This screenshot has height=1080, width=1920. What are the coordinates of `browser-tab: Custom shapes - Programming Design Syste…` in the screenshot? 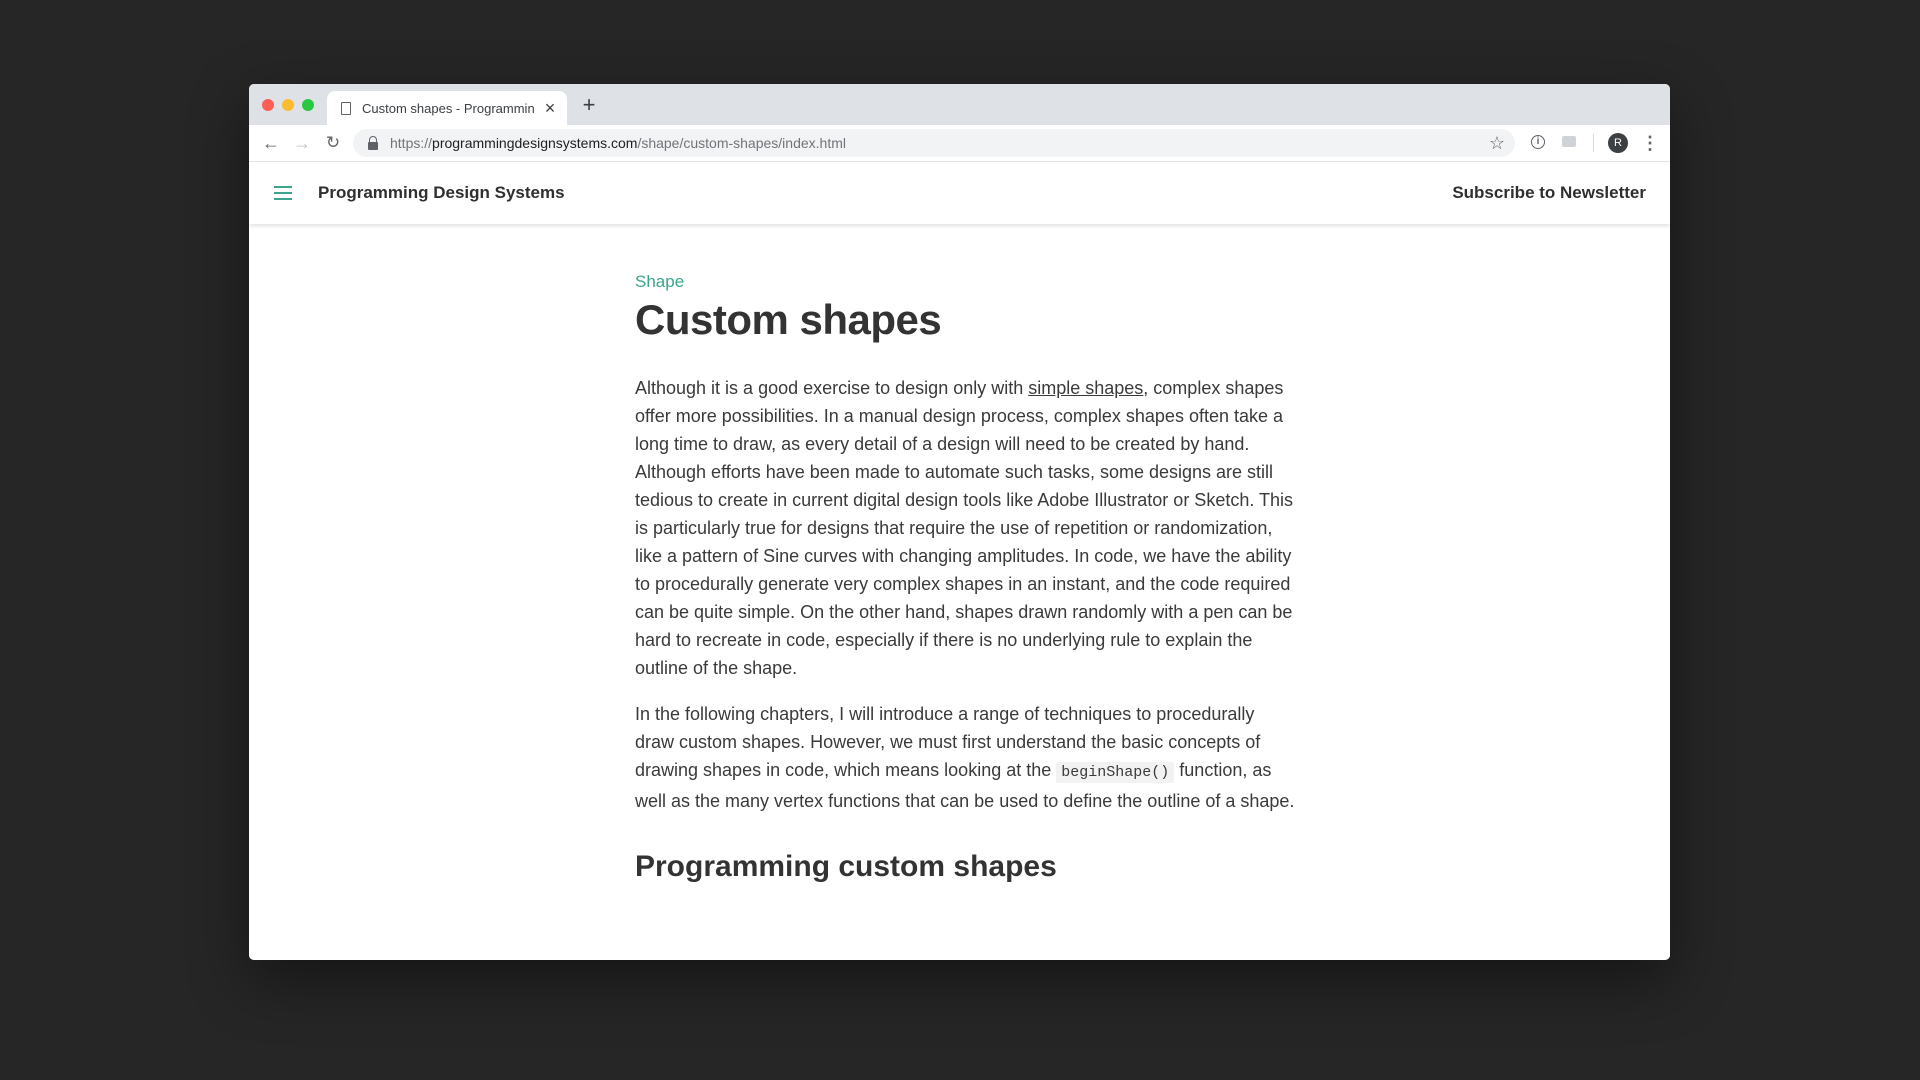 It's located at (447, 108).